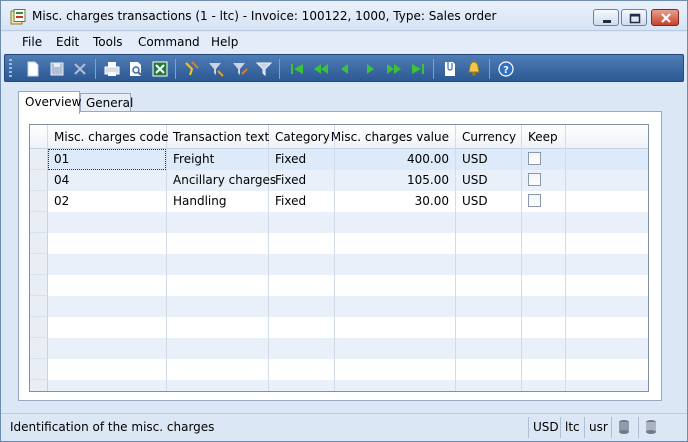 Image resolution: width=688 pixels, height=442 pixels. What do you see at coordinates (264, 69) in the screenshot?
I see `remove-filter-icon` at bounding box center [264, 69].